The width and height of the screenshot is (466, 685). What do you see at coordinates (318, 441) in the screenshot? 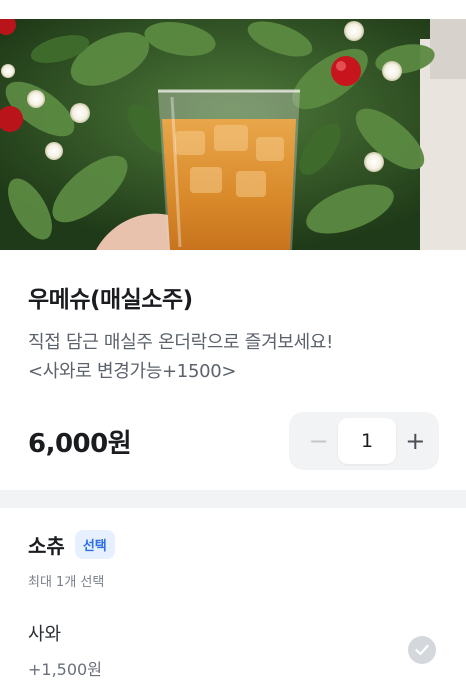
I see `decrement-button: −` at bounding box center [318, 441].